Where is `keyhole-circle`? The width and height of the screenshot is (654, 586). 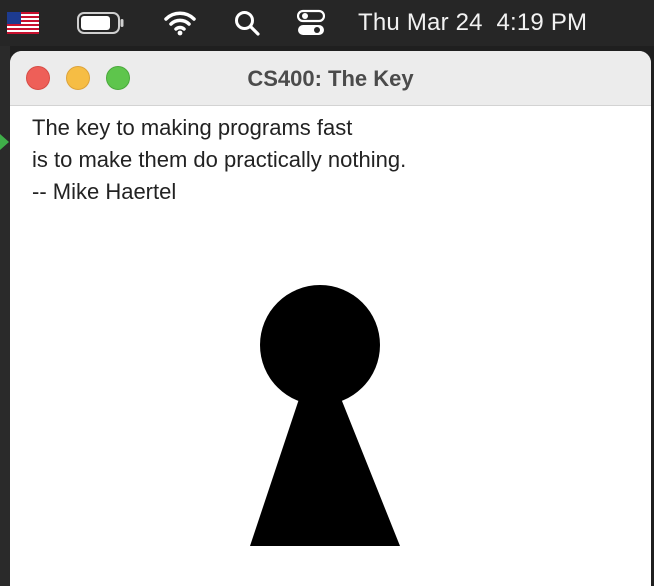
keyhole-circle is located at coordinates (320, 345).